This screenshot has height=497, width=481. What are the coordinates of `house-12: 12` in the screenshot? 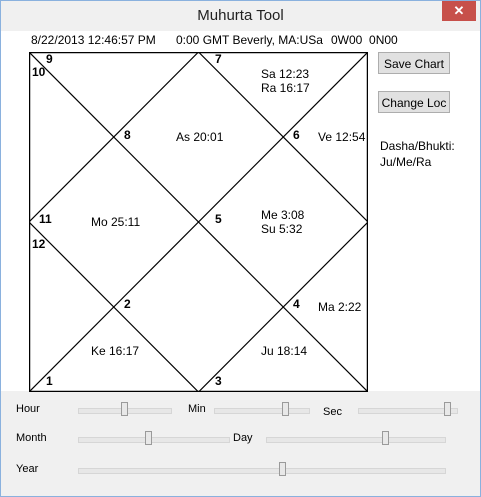 It's located at (39, 244).